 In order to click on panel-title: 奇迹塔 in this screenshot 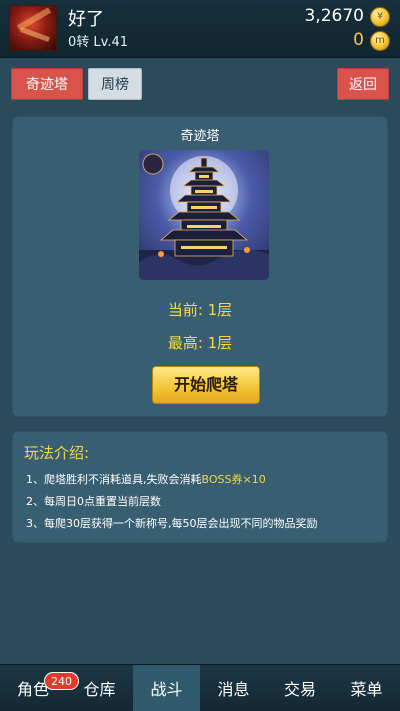, I will do `click(200, 136)`.